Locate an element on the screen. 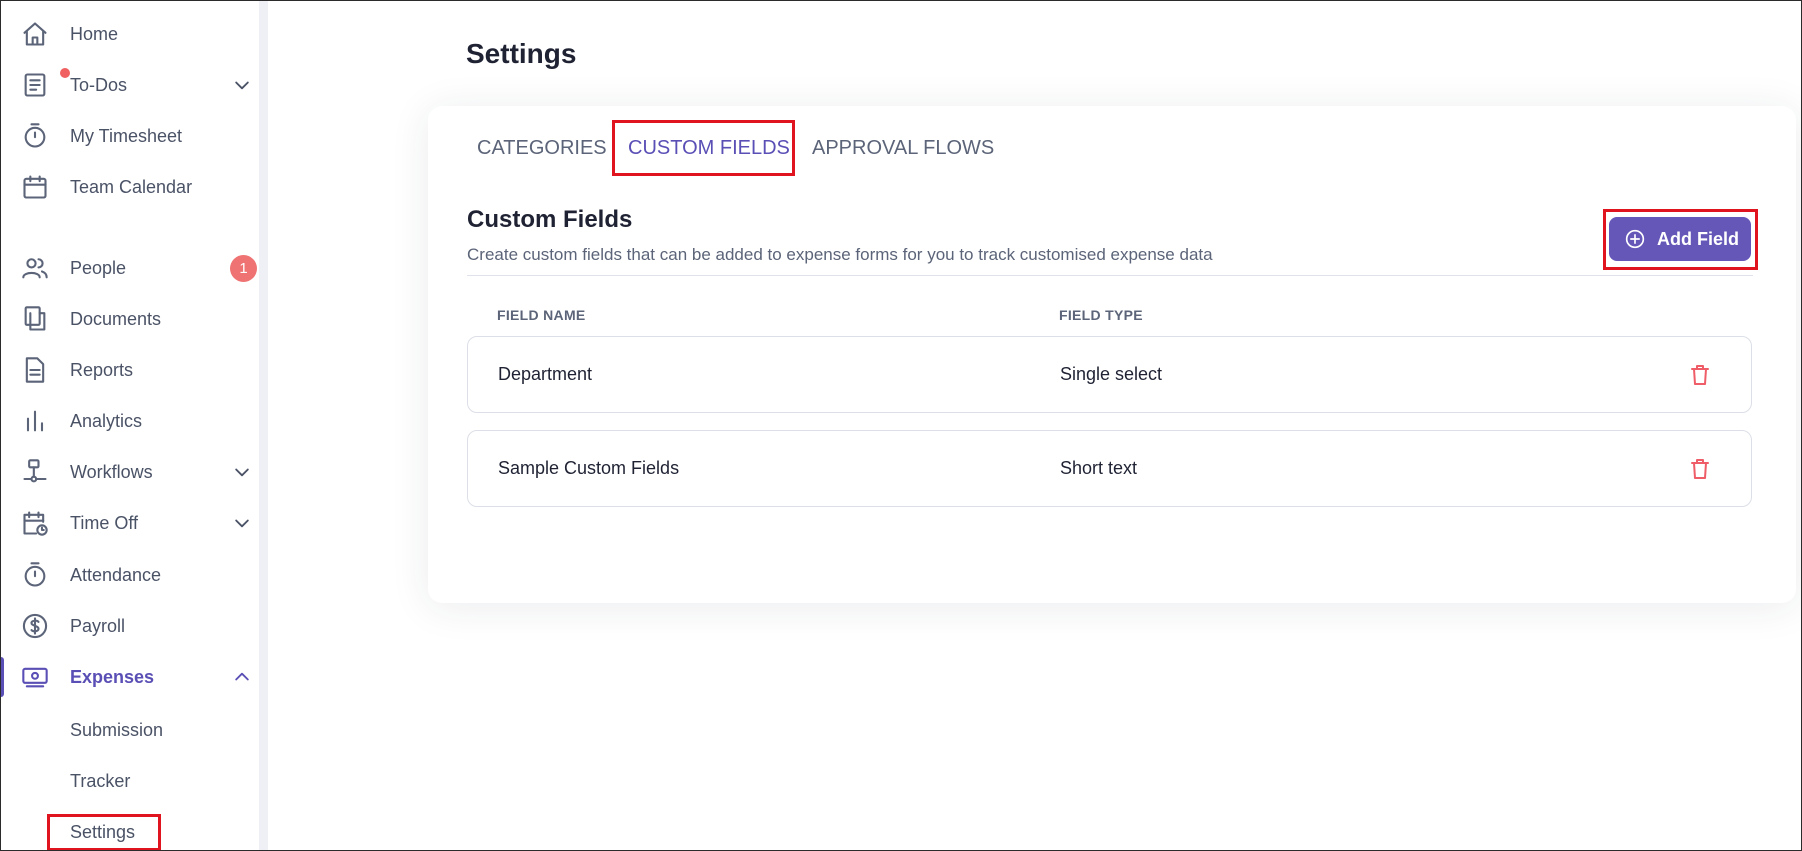 This screenshot has width=1802, height=851. sidebar-item-team-calendar: Team Calendar is located at coordinates (129, 187).